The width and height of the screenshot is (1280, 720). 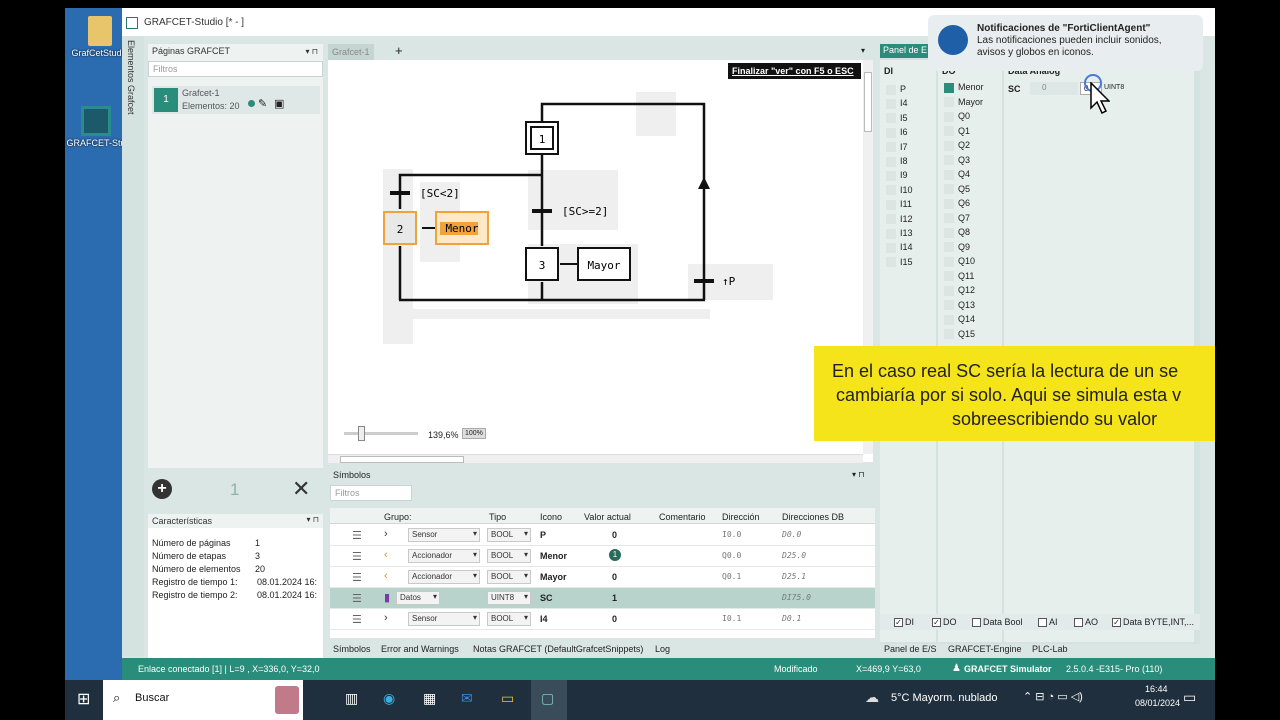 I want to click on table-row: ☰ ▮ Datos UINT8 SC 1 DI75.0, so click(x=602, y=598).